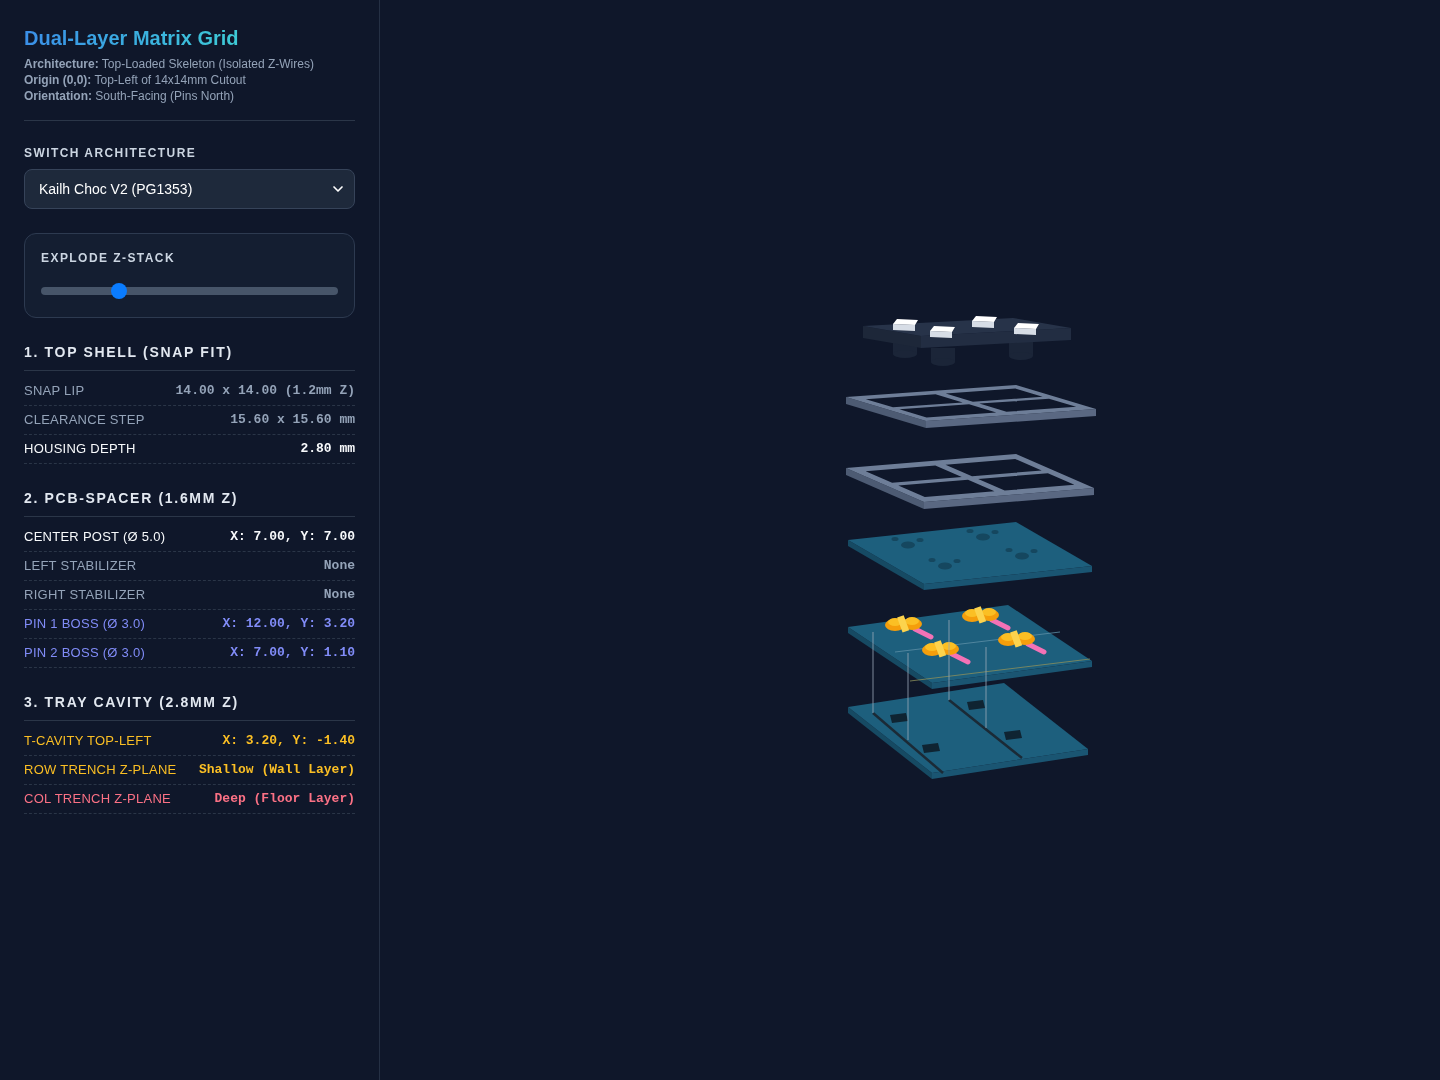 The image size is (1440, 1080). What do you see at coordinates (292, 537) in the screenshot?
I see `spec-value: X: 7.00, Y: 7.00` at bounding box center [292, 537].